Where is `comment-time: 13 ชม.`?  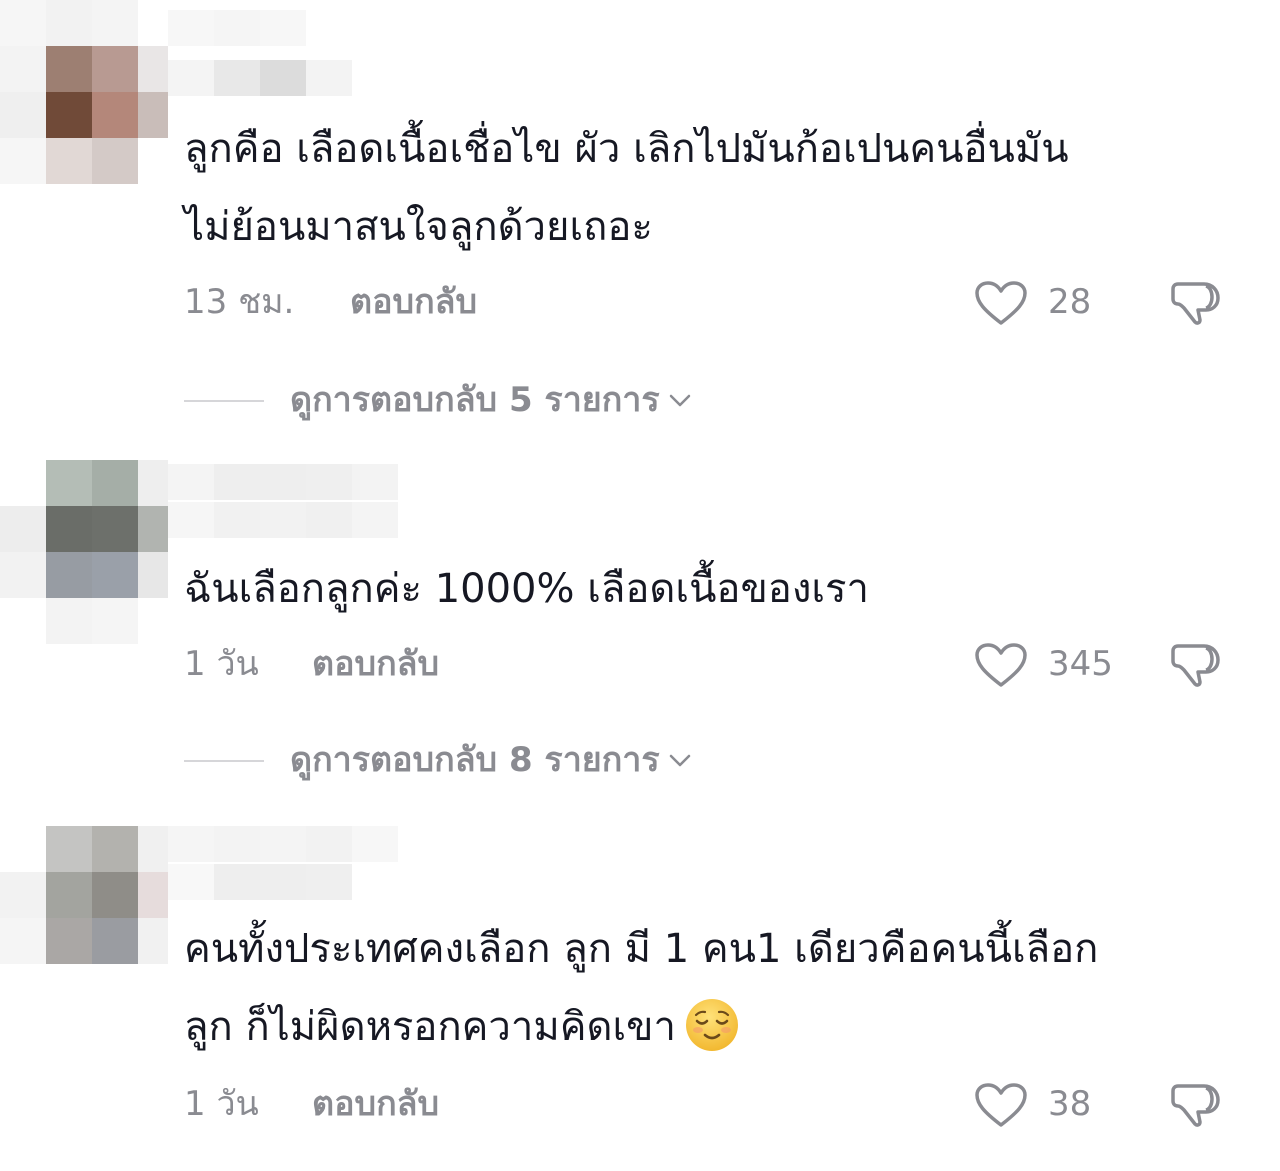
comment-time: 13 ชม. is located at coordinates (239, 302).